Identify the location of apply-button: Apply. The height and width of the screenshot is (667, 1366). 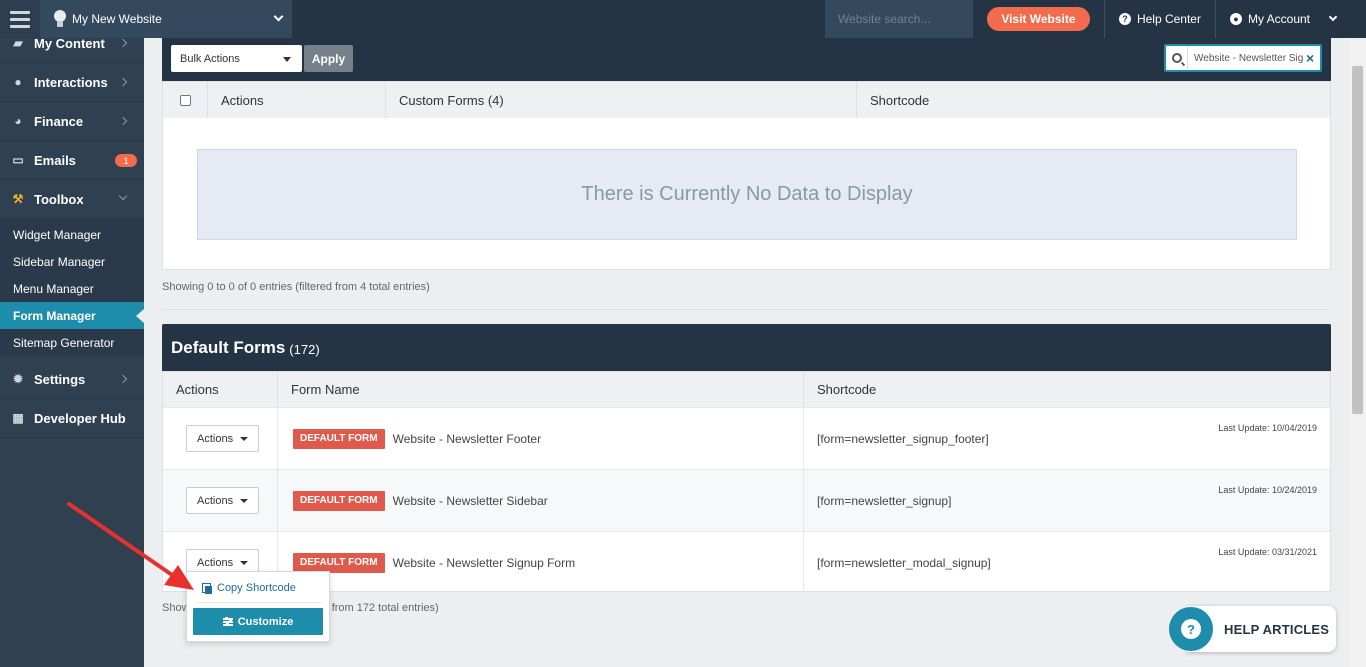
(328, 58).